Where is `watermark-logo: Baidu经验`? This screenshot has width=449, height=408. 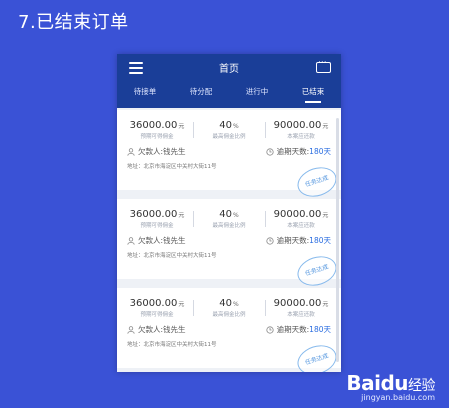 watermark-logo: Baidu经验 is located at coordinates (390, 383).